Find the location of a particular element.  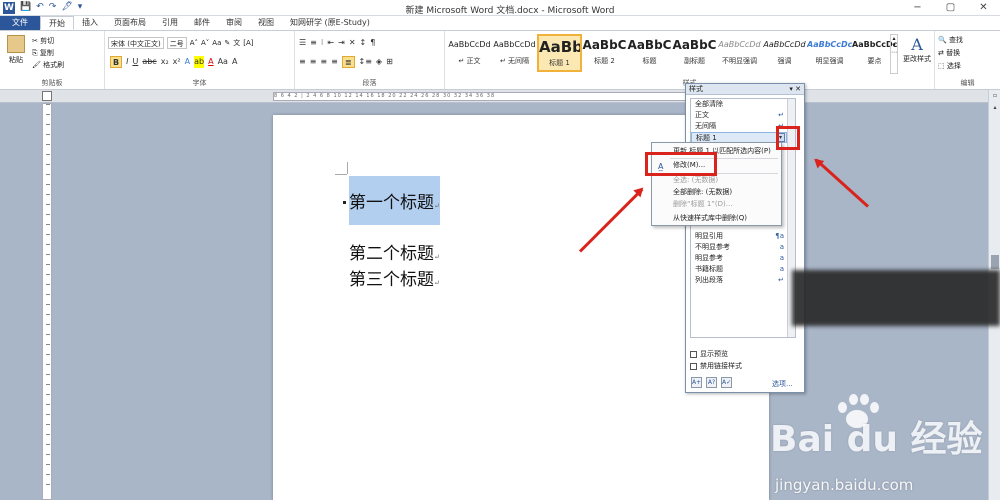

line-spacing-icon: ↕≡ is located at coordinates (365, 62).